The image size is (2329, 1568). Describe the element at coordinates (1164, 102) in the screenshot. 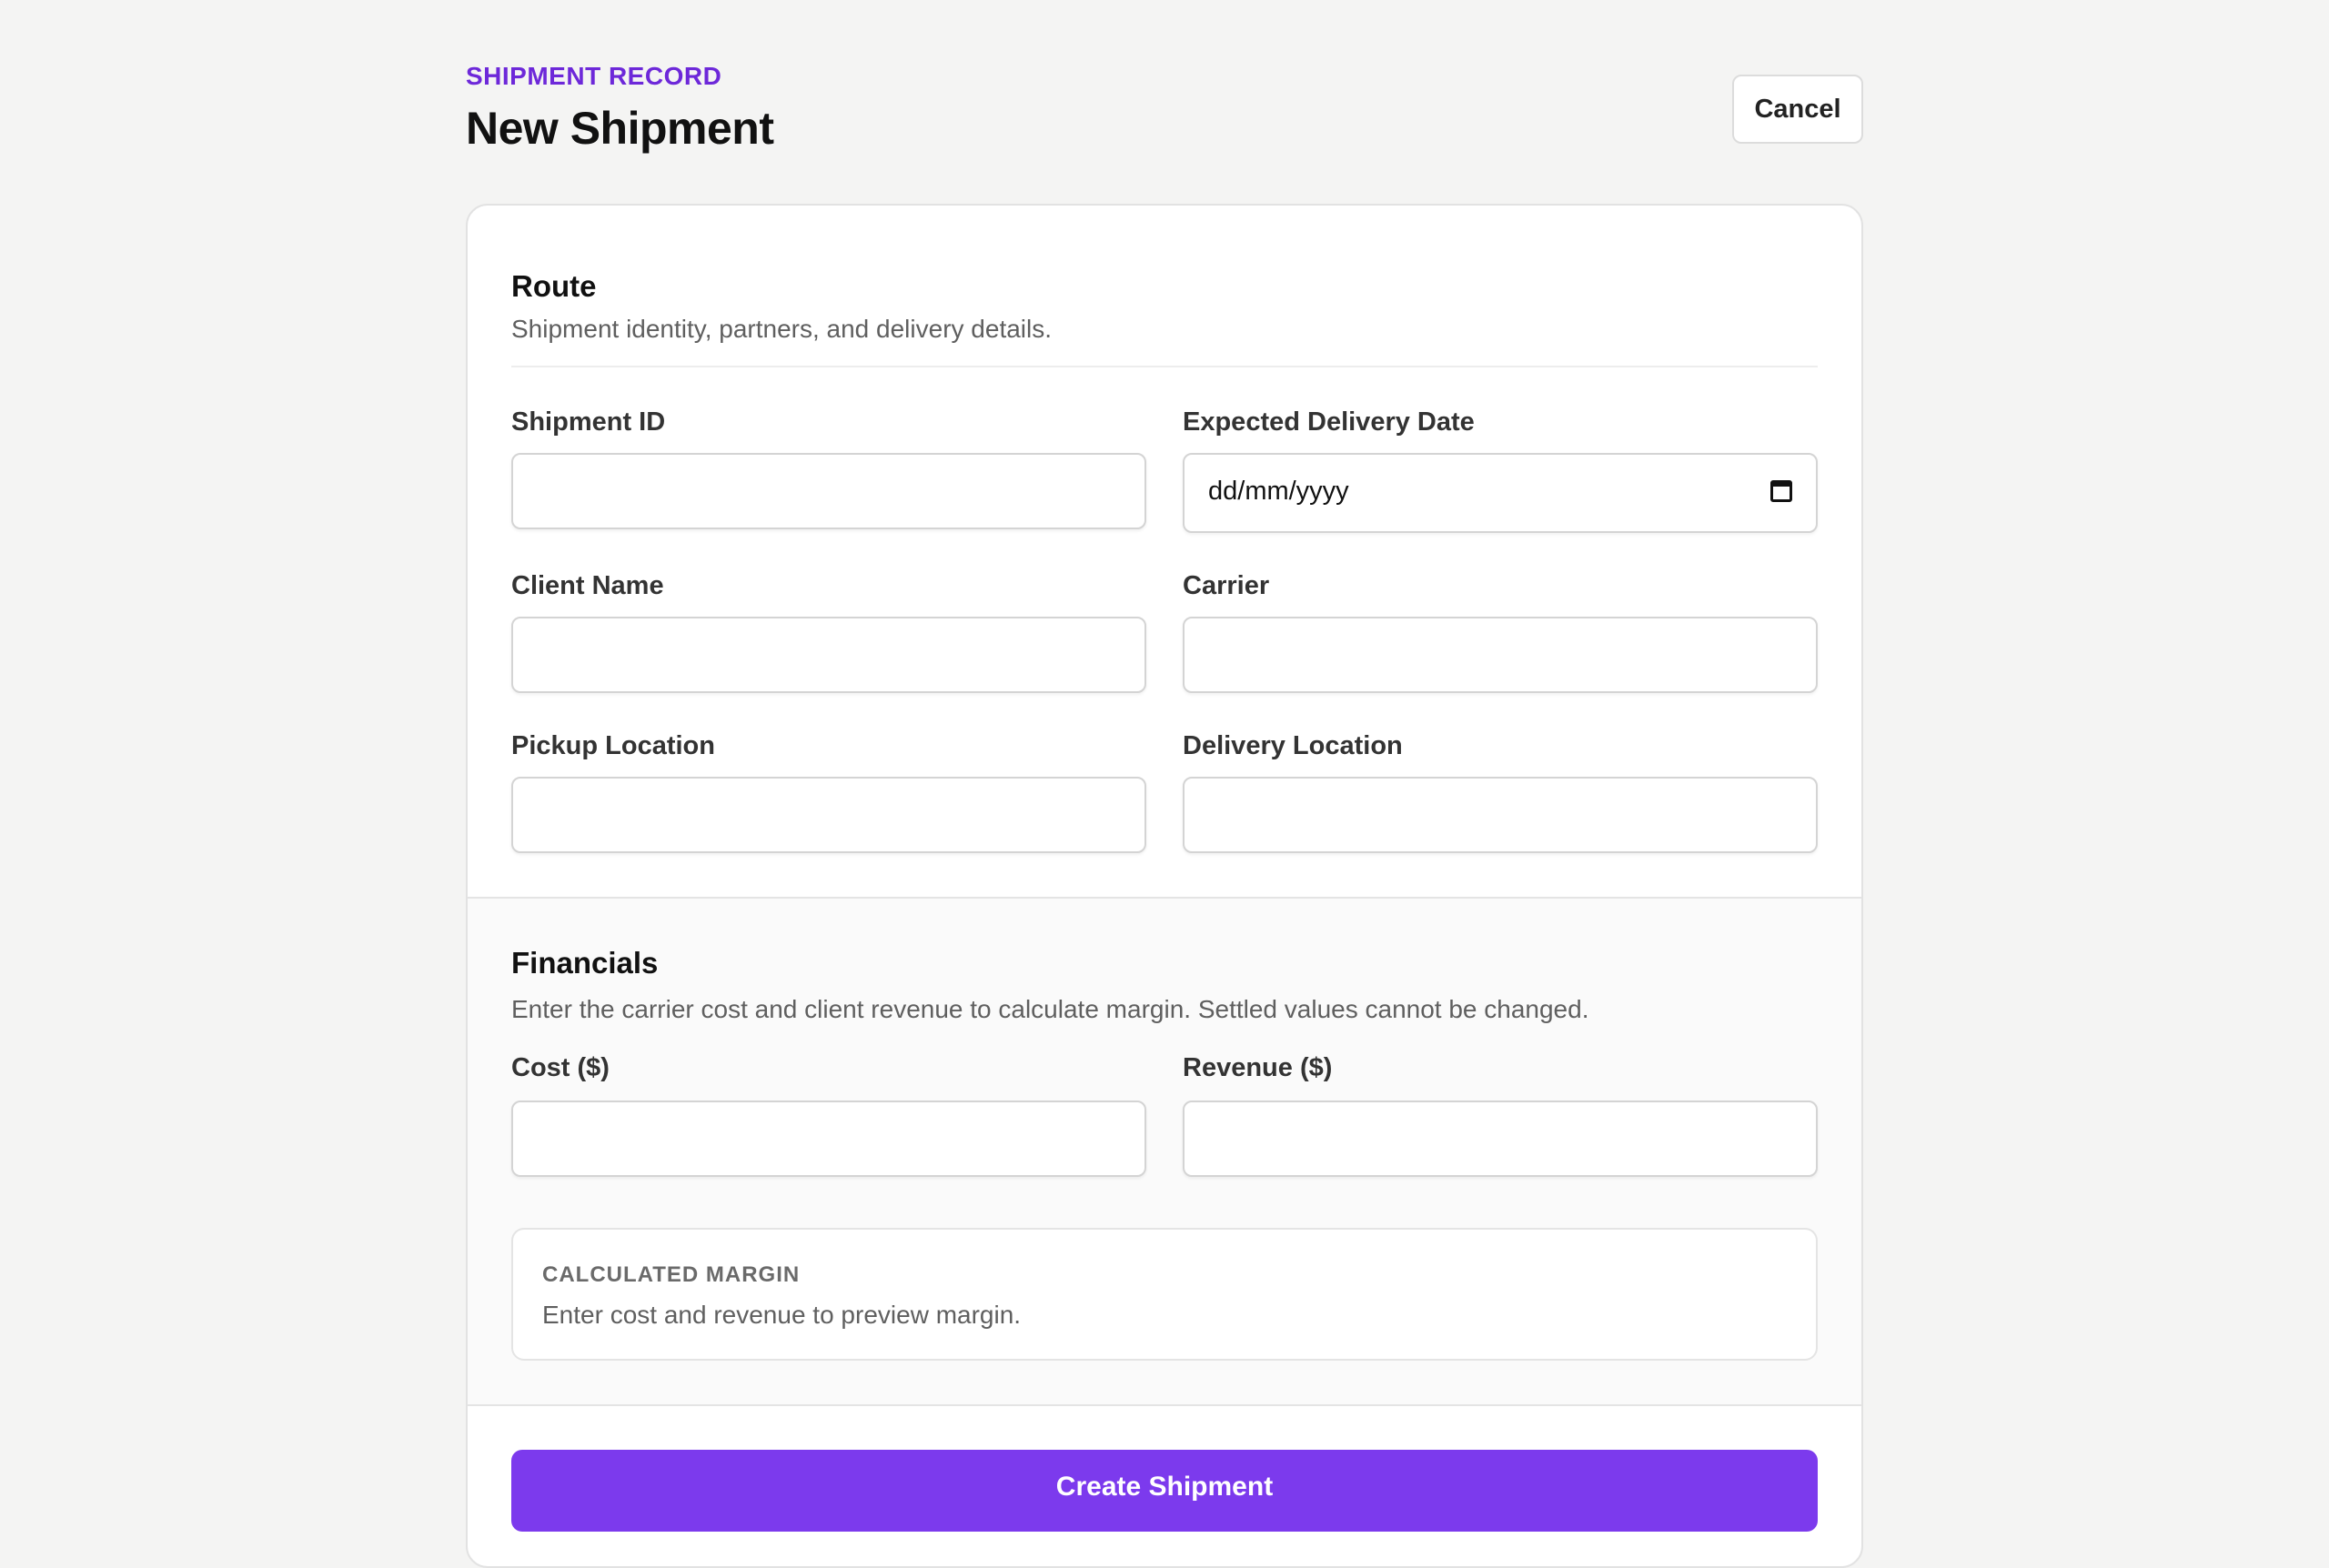

I see `page-header: SHIPMENT RECORD New Shipment Cancel` at that location.